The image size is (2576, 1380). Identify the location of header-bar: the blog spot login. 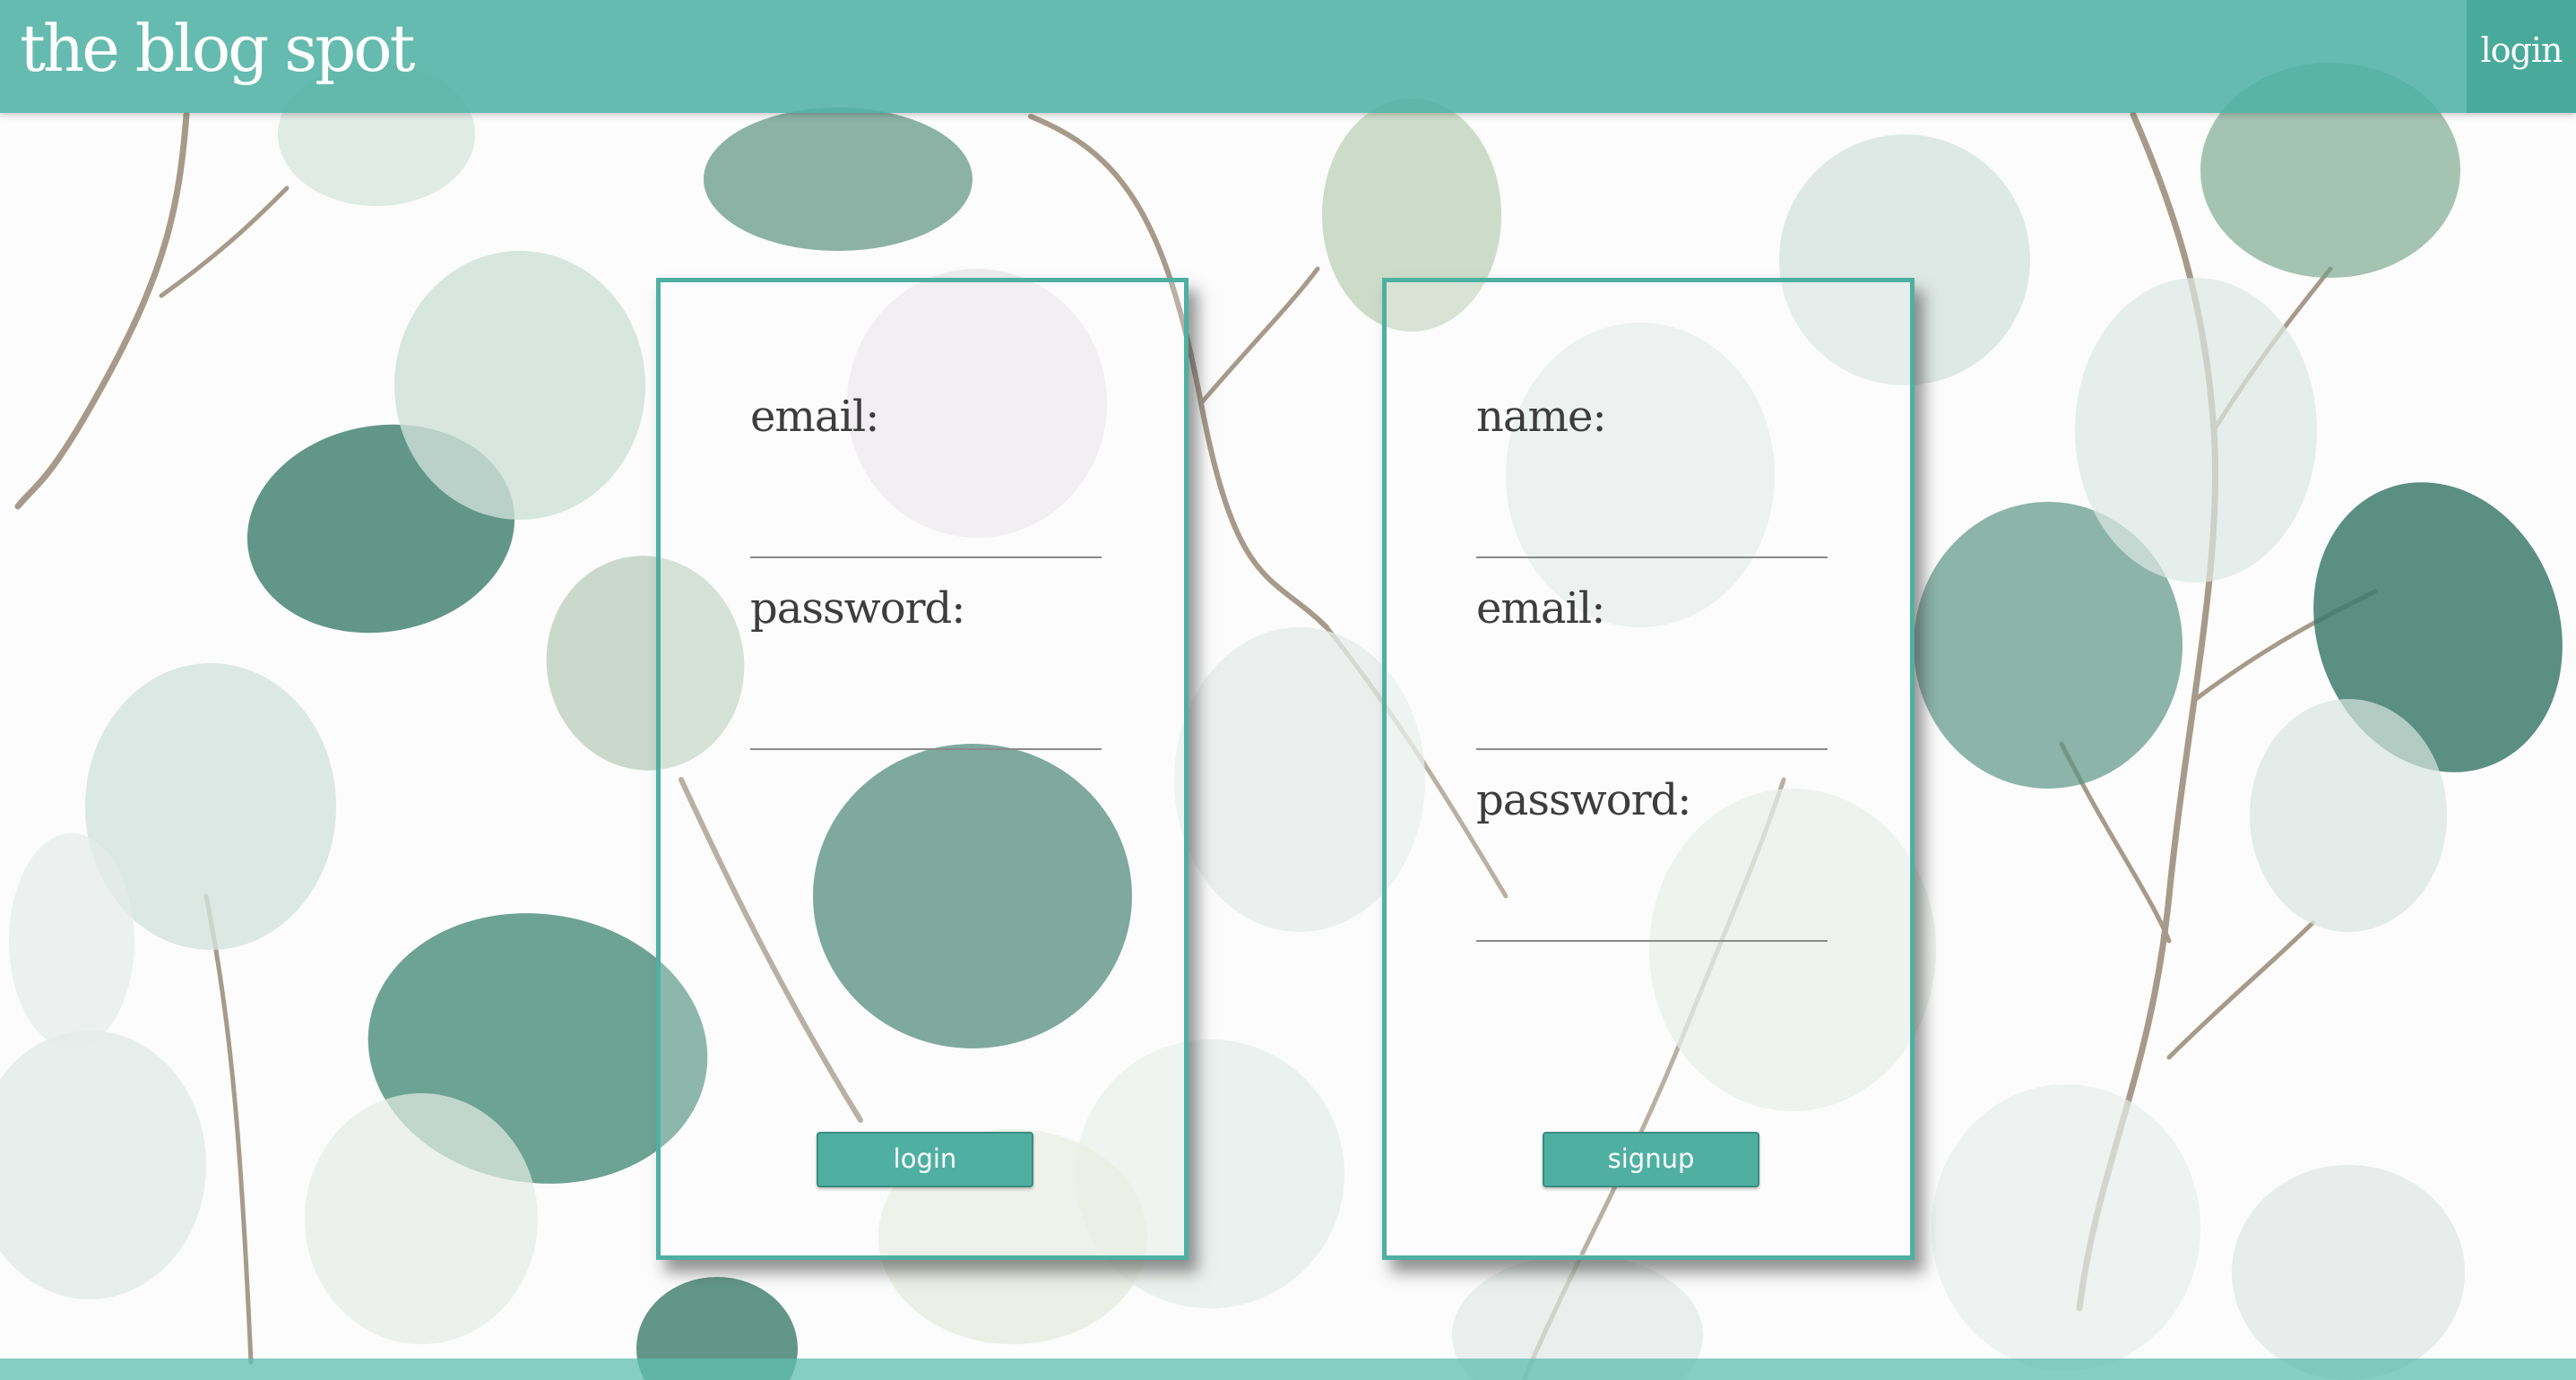
(1288, 56).